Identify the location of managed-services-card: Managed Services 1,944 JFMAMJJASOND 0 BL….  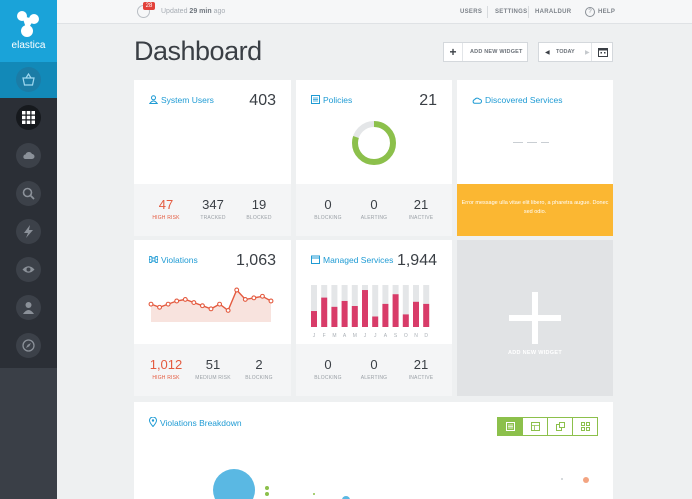
(374, 318).